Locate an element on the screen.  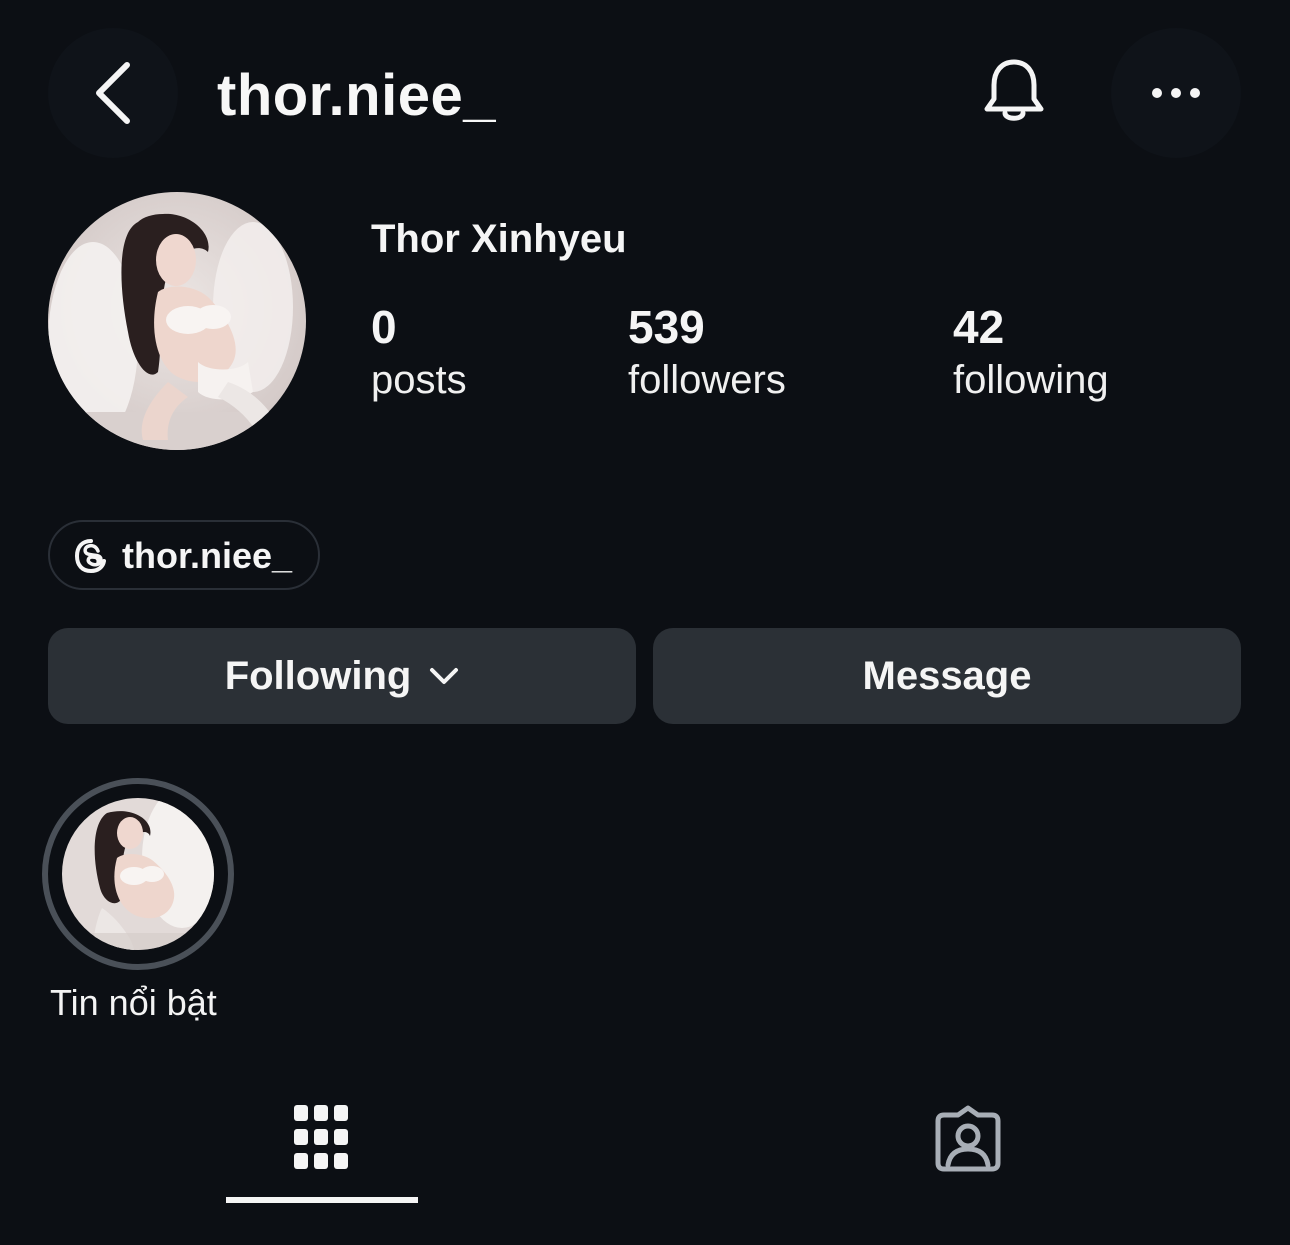
highlight-label: Tin nổi bật is located at coordinates (133, 1002).